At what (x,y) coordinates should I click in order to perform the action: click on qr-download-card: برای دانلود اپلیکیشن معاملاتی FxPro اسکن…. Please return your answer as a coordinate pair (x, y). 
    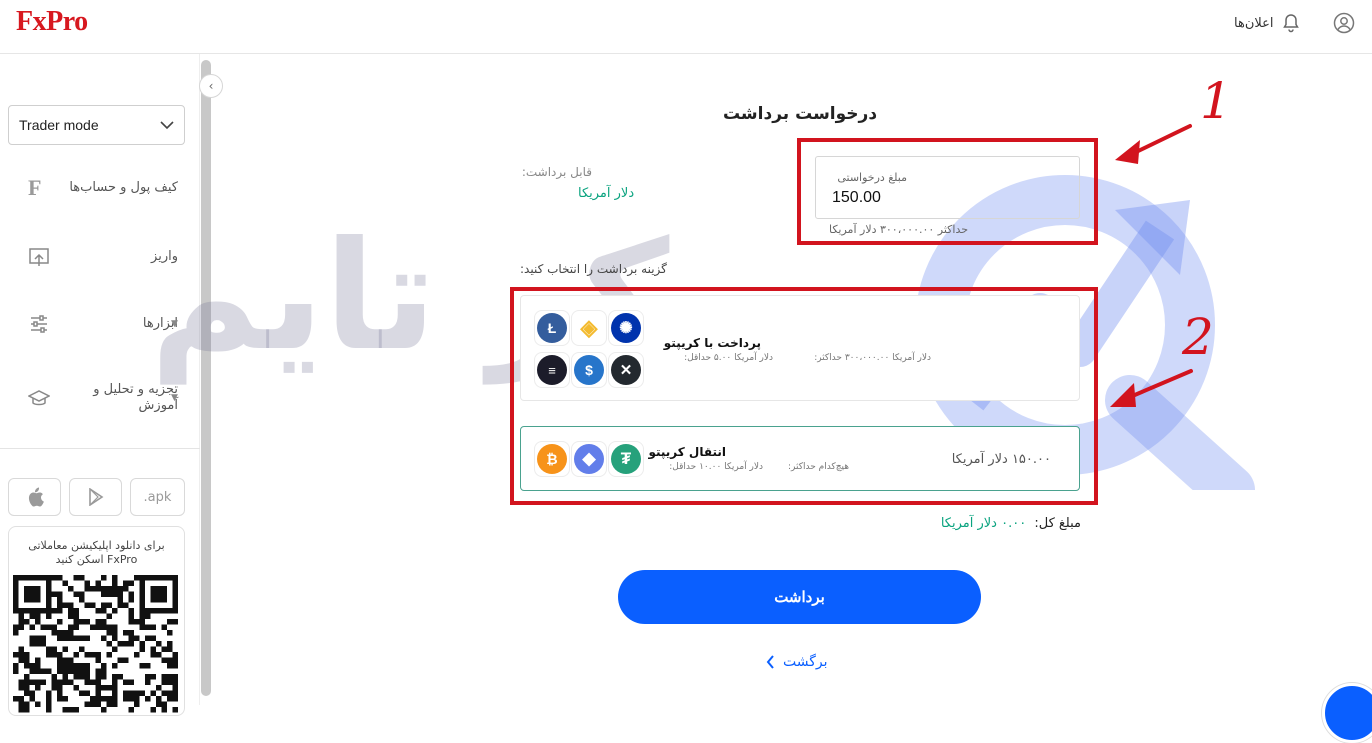
    Looking at the image, I should click on (96, 621).